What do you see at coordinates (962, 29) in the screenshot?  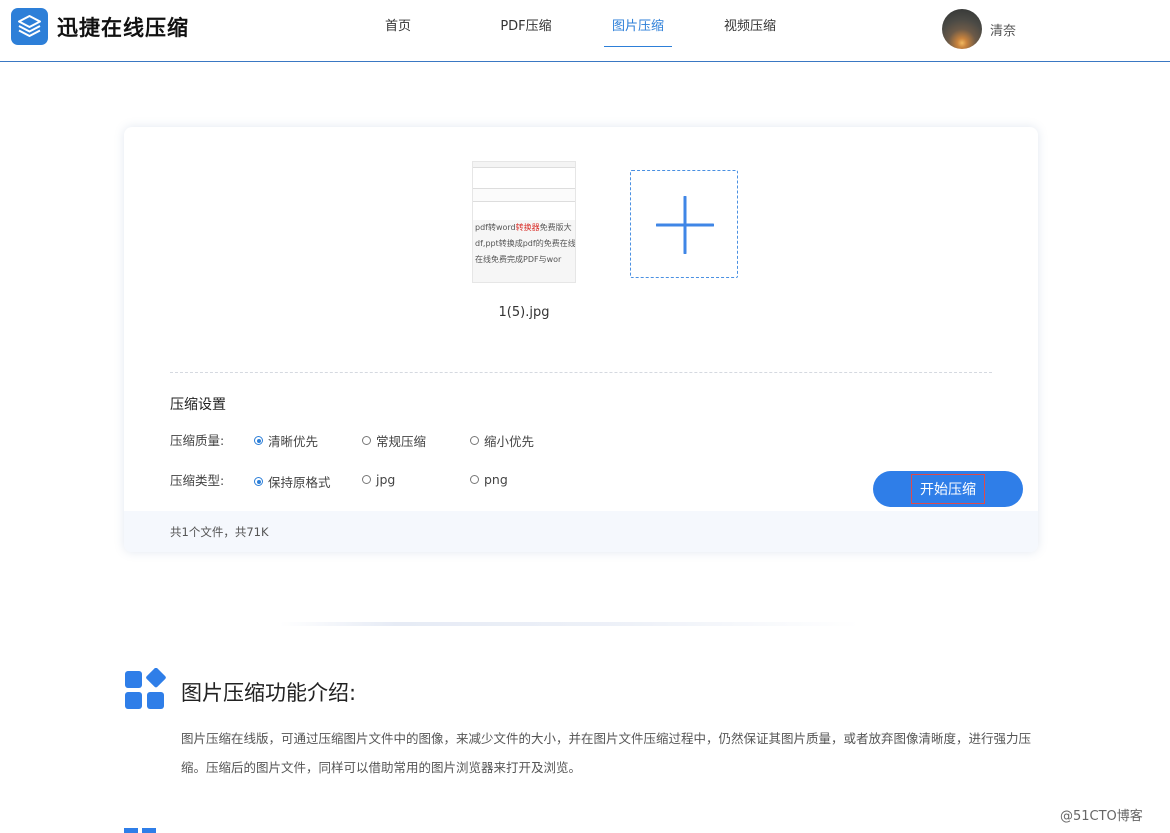 I see `avatar` at bounding box center [962, 29].